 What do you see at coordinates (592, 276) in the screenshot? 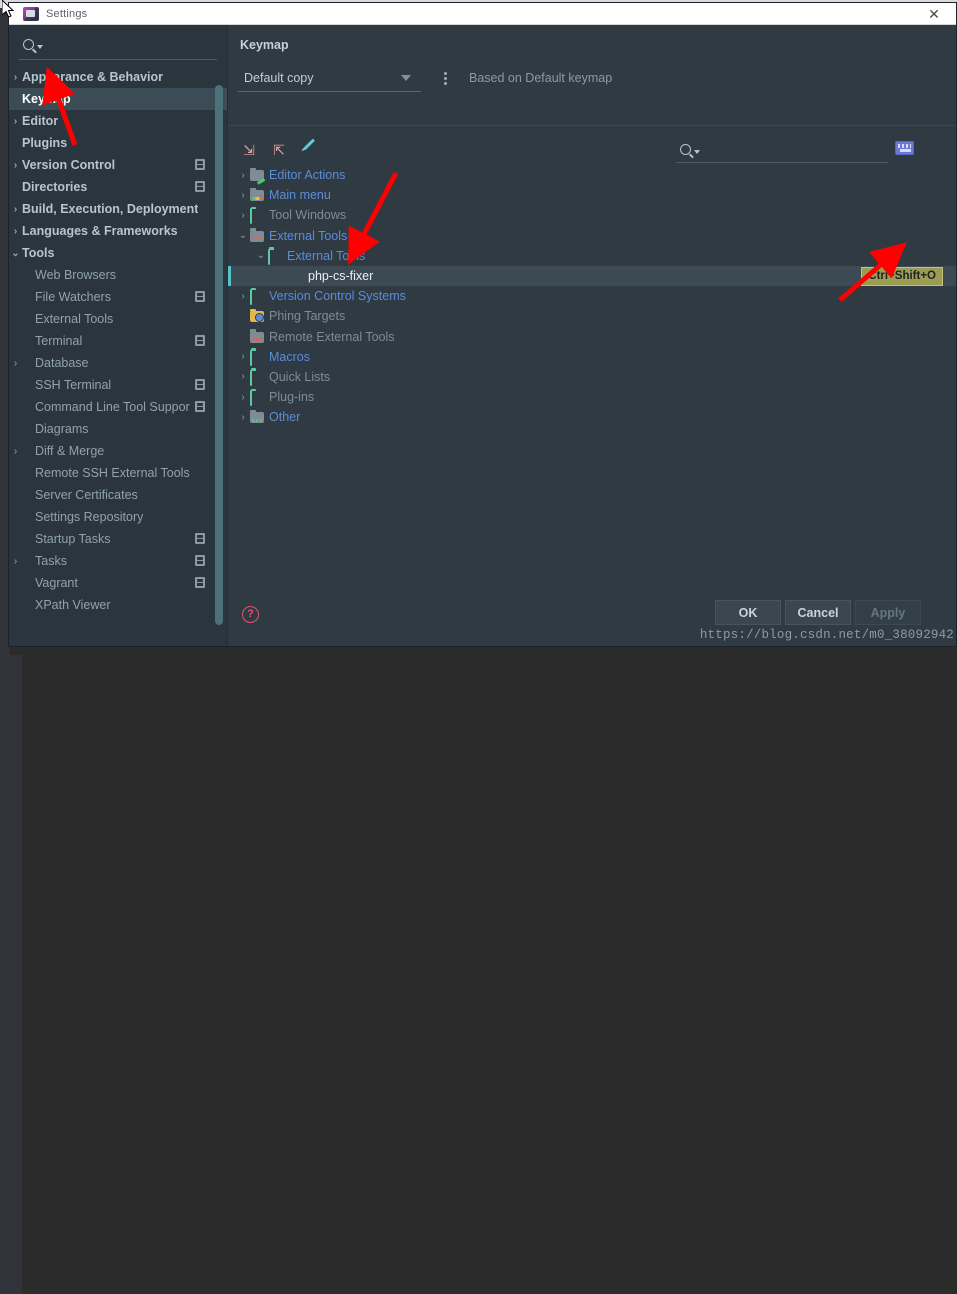
I see `keymap-tree-node: php-cs-fixerCtrl+Shift+O` at bounding box center [592, 276].